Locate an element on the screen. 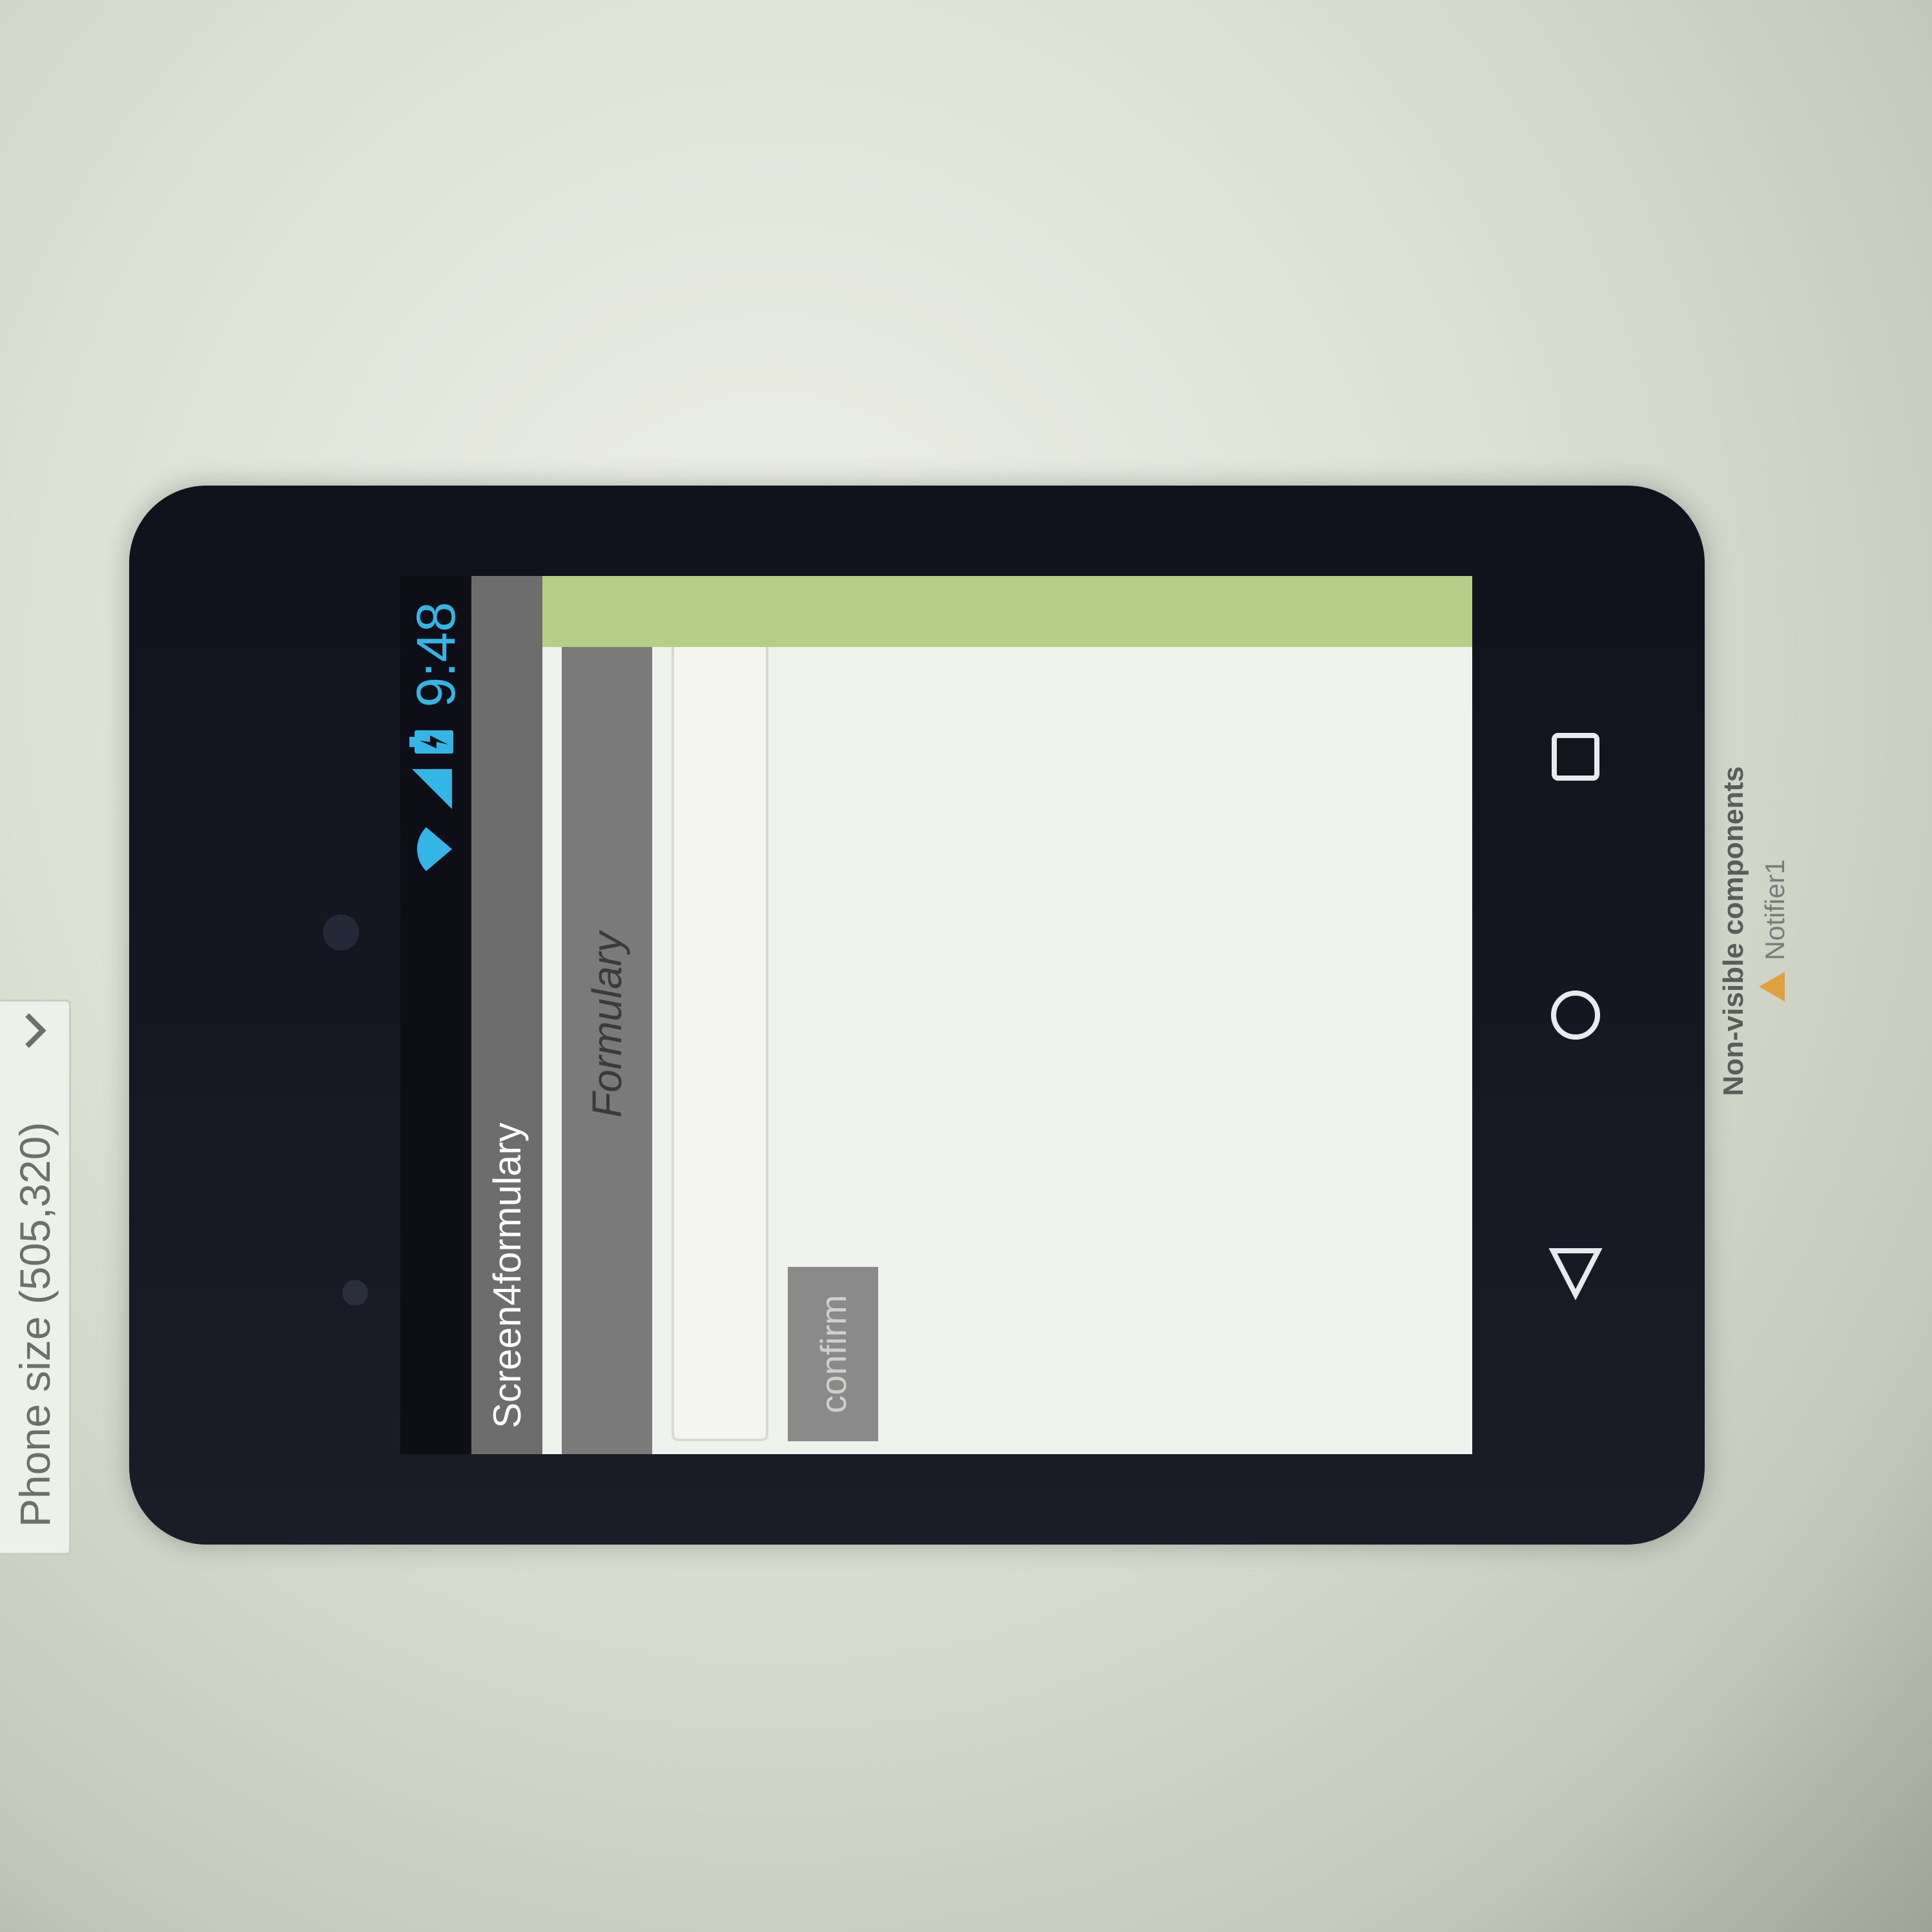 Image resolution: width=1932 pixels, height=1932 pixels. phone-size-dropdown: Phone size (505,320) is located at coordinates (35, 1277).